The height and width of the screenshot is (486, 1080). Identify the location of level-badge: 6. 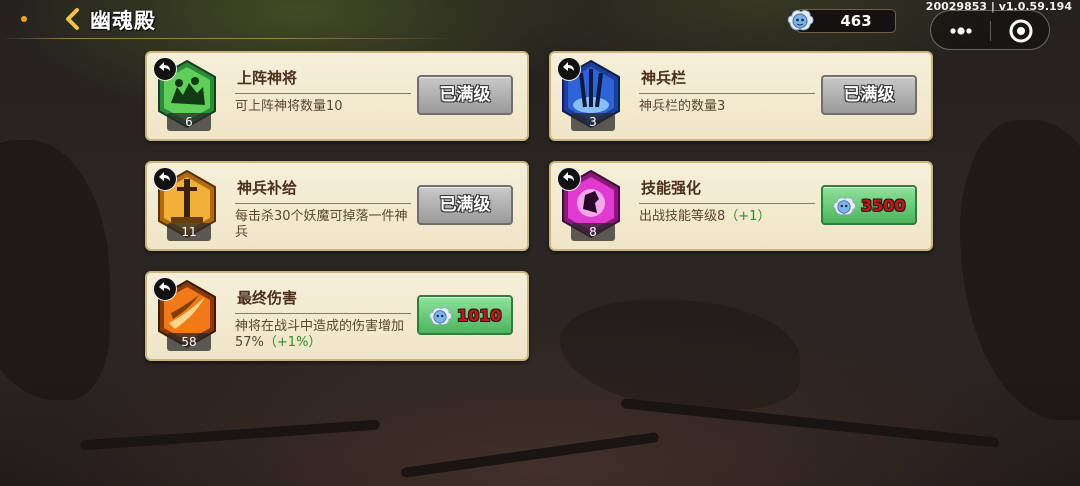
(189, 122).